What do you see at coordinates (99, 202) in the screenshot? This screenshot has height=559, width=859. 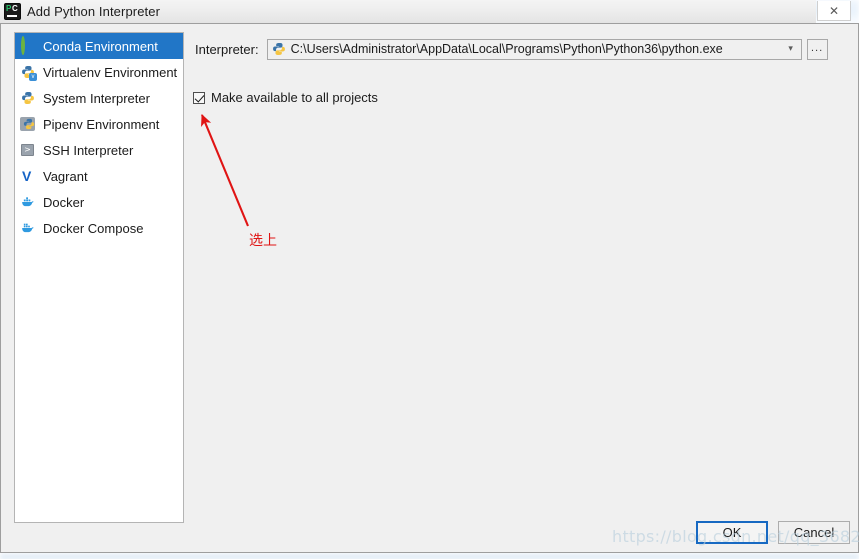 I see `sidebar-item-docker: Docker` at bounding box center [99, 202].